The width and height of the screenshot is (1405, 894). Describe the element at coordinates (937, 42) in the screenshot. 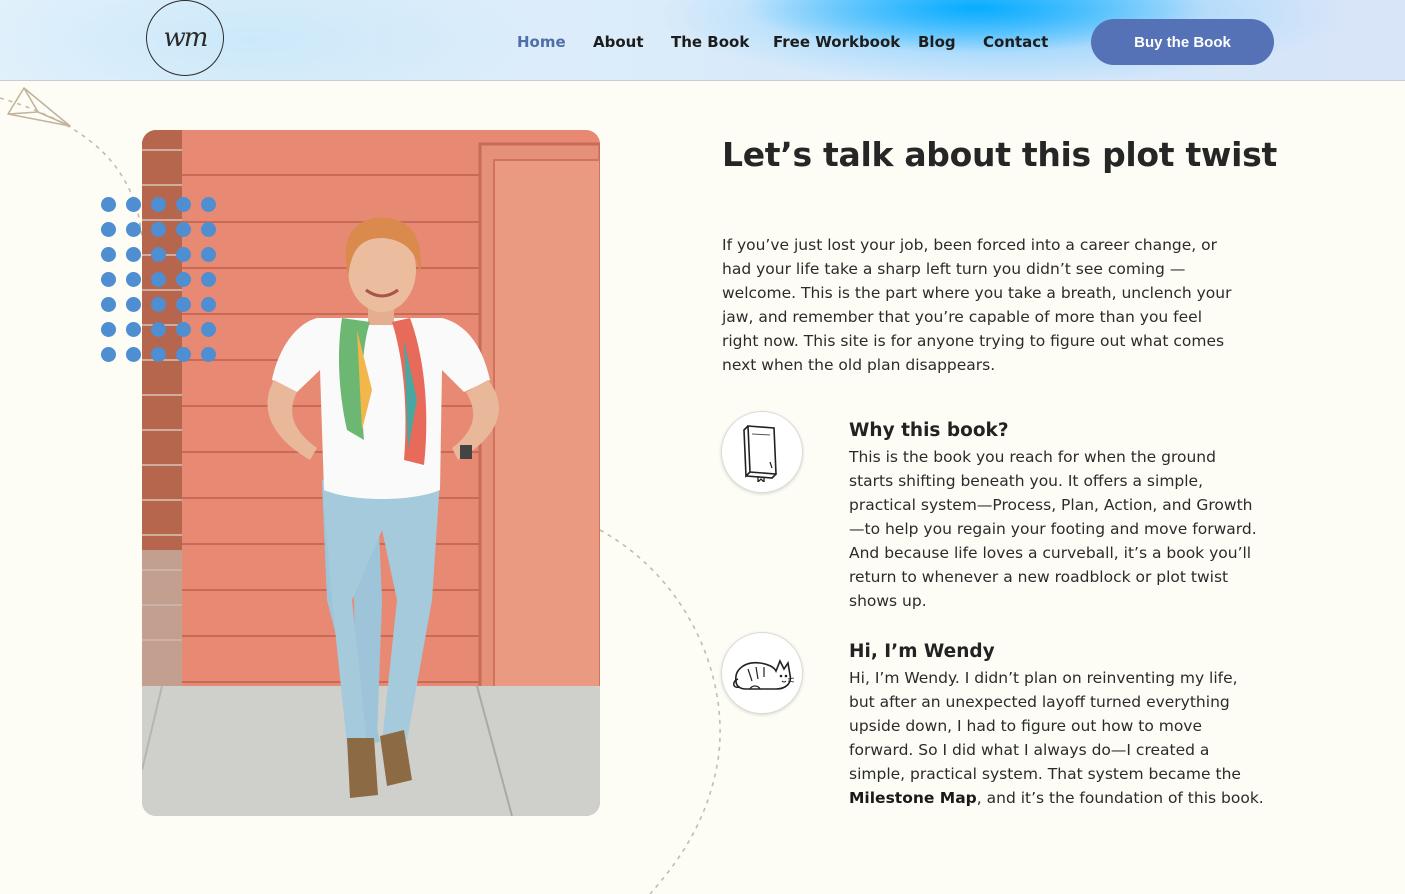

I see `nav-link-blog: Blog` at that location.